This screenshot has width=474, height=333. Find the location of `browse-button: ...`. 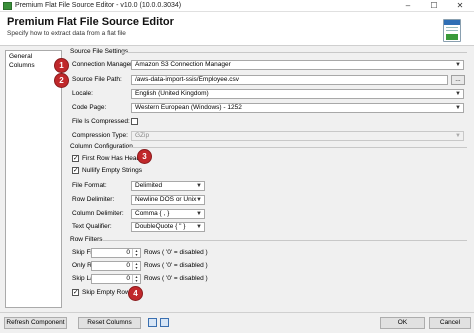

browse-button: ... is located at coordinates (458, 80).